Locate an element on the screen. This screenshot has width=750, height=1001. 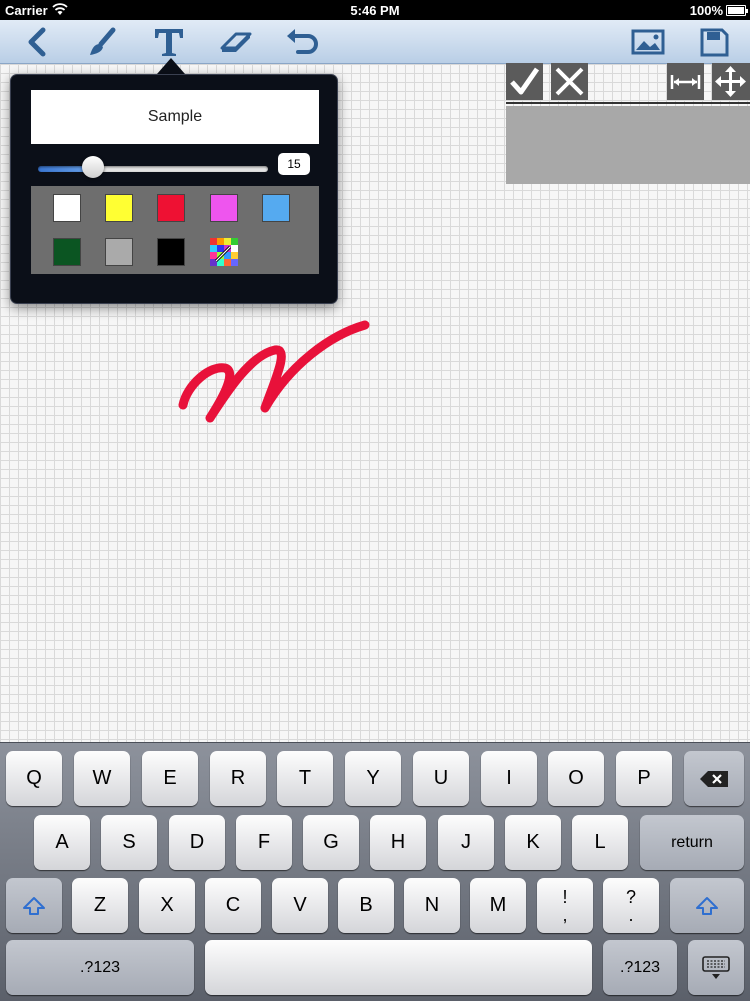
color-swatch-dark-green is located at coordinates (67, 252).